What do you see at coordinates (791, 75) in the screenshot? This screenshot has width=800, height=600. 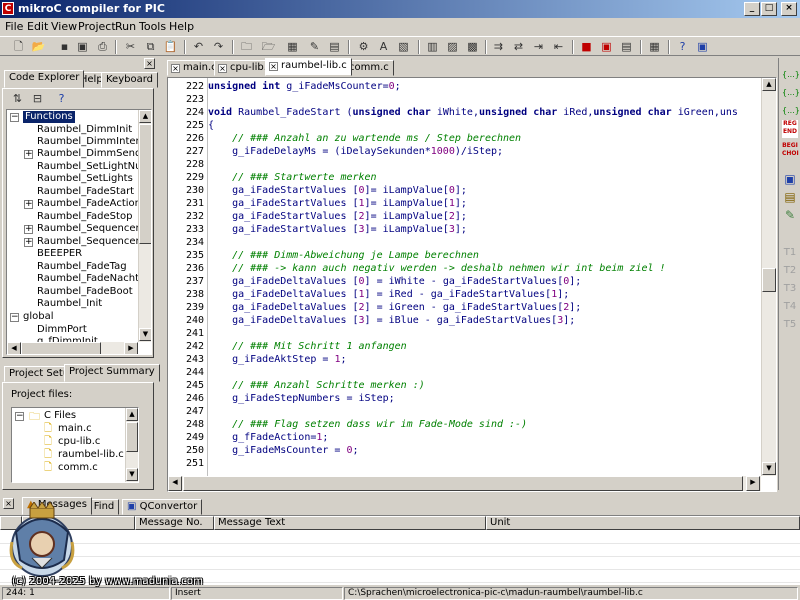 I see `insert-block-icon: {...}` at bounding box center [791, 75].